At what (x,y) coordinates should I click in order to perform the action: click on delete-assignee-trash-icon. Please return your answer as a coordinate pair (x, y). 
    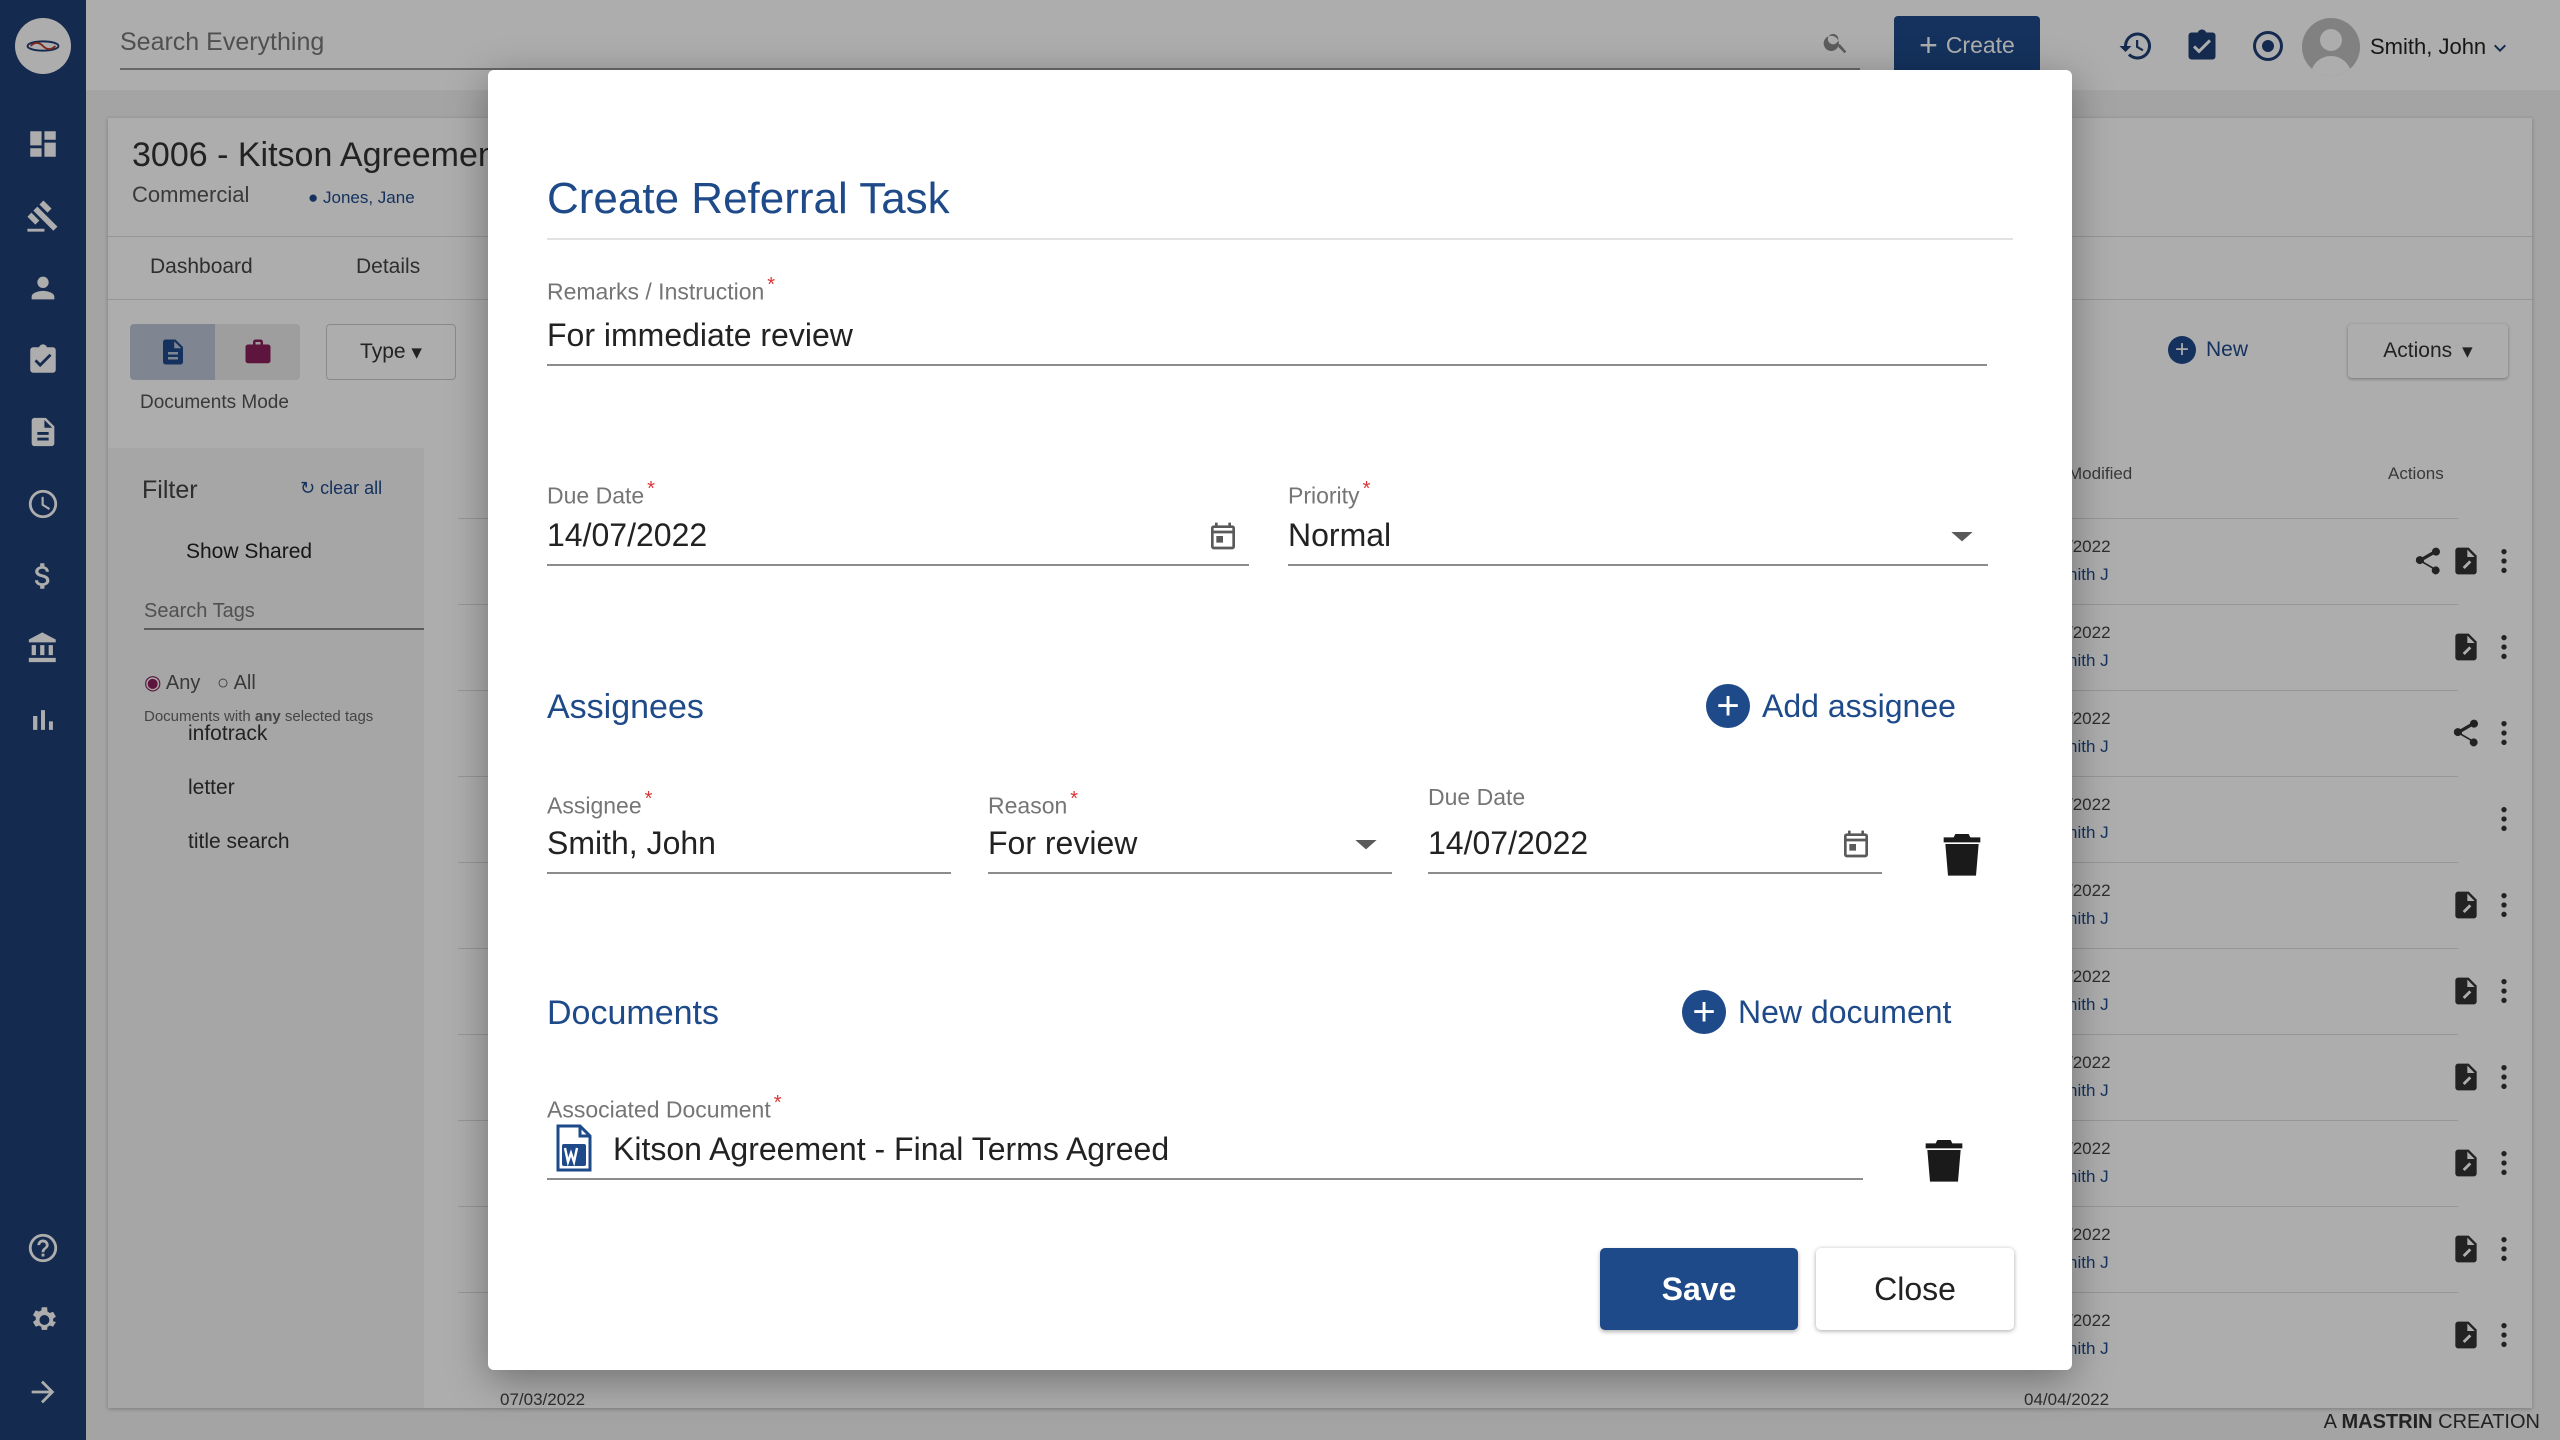
    Looking at the image, I should click on (1962, 854).